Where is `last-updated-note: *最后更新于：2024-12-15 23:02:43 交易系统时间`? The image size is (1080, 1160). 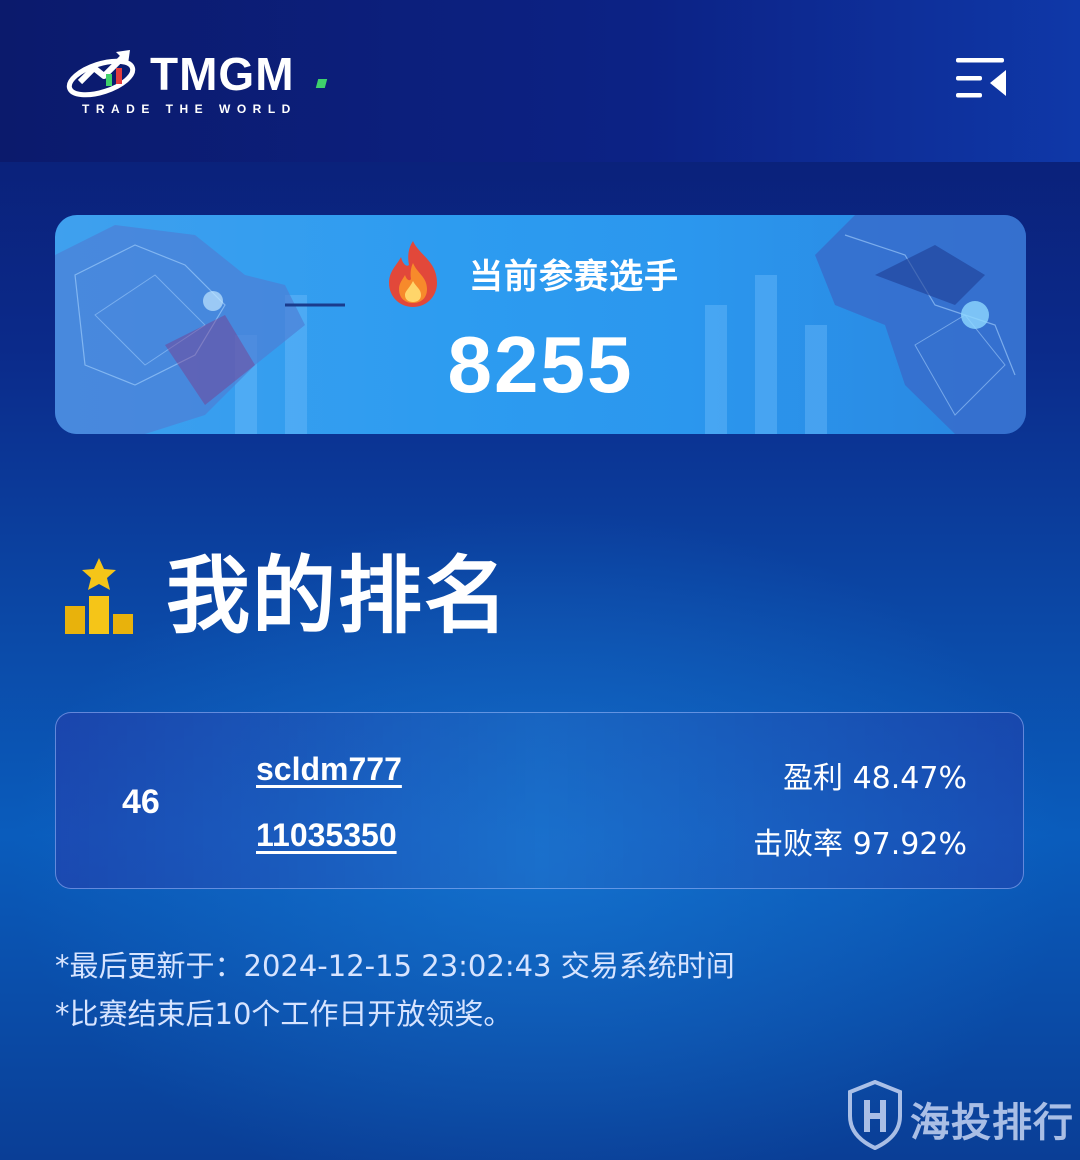 last-updated-note: *最后更新于：2024-12-15 23:02:43 交易系统时间 is located at coordinates (395, 966).